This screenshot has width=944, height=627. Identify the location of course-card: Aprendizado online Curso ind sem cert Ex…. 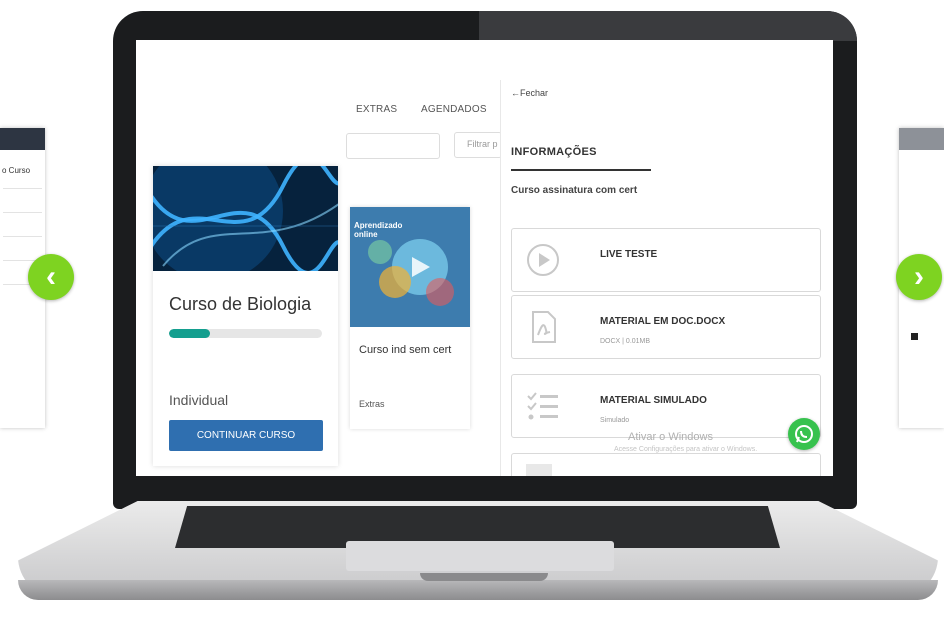
(410, 318).